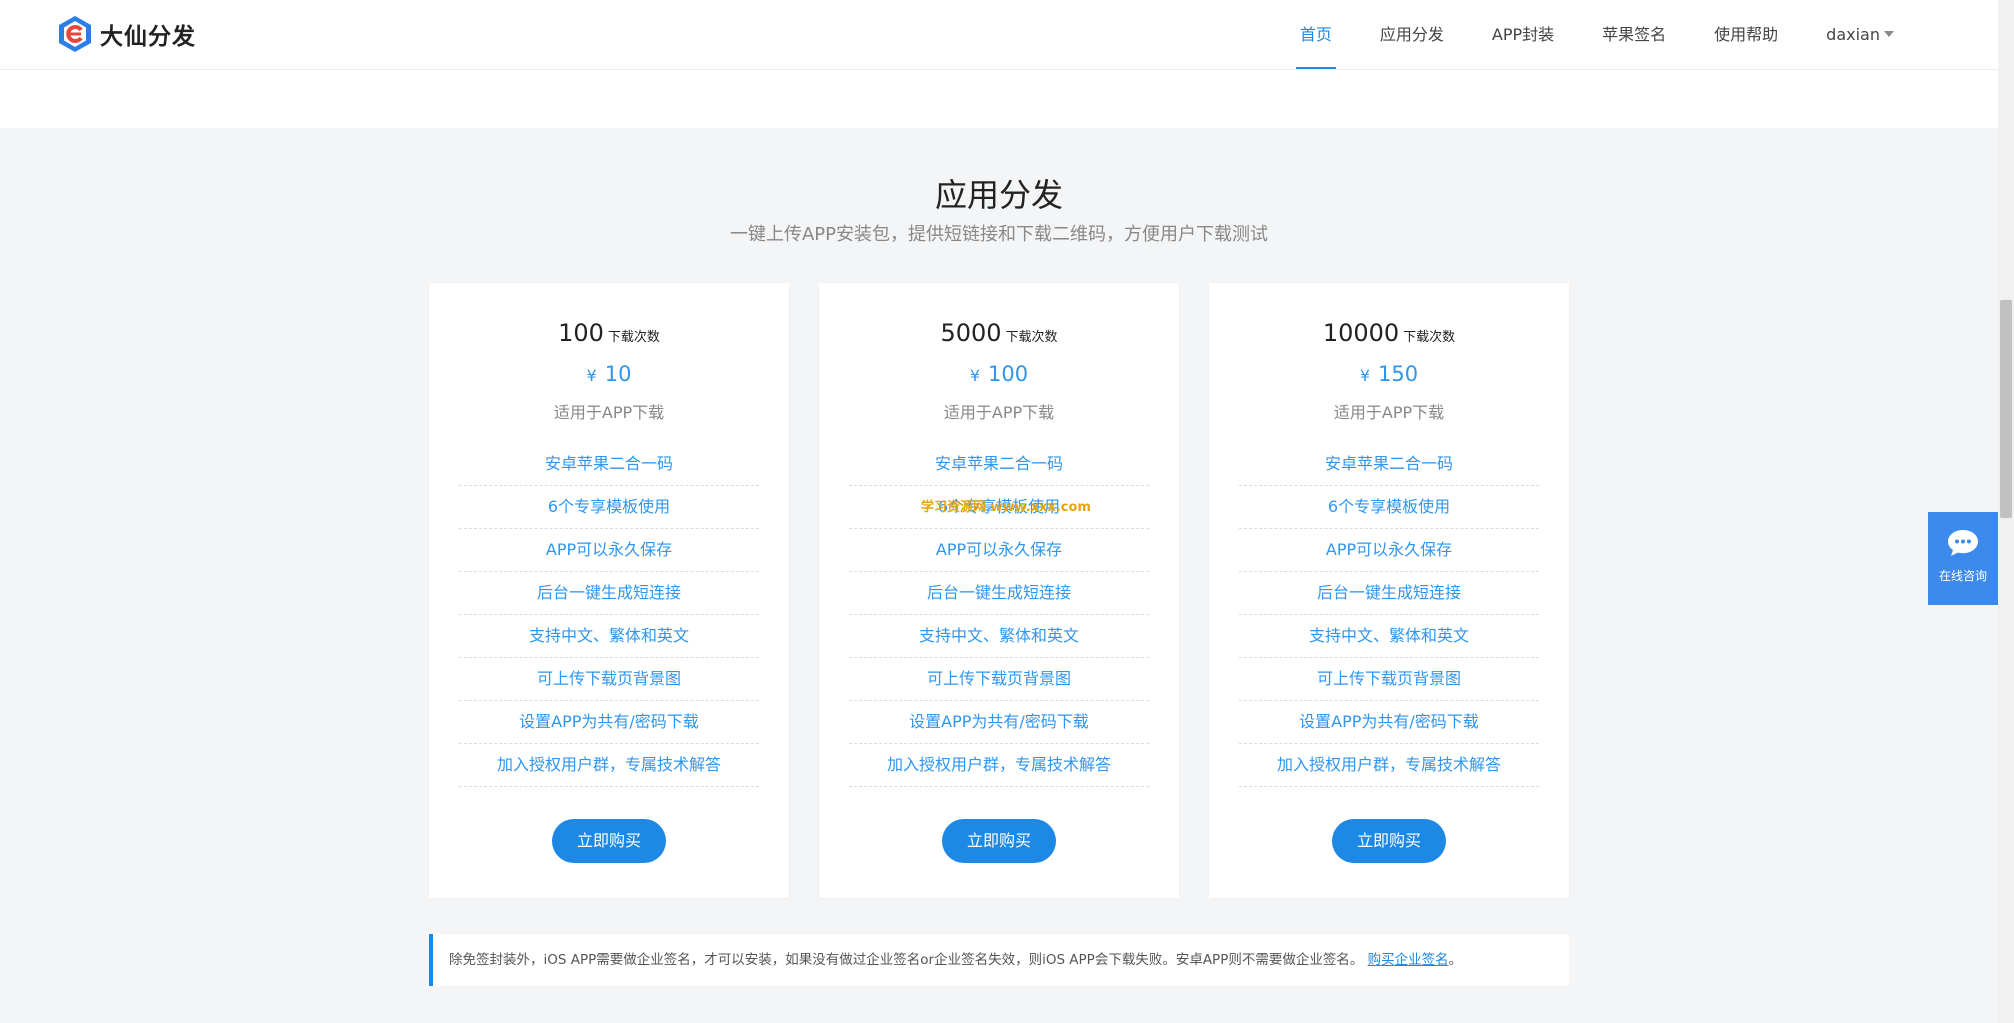  What do you see at coordinates (999, 234) in the screenshot?
I see `section-subtitle: 一键上传APP安装包，提供短链接和下载二维码，方便用户下载测试` at bounding box center [999, 234].